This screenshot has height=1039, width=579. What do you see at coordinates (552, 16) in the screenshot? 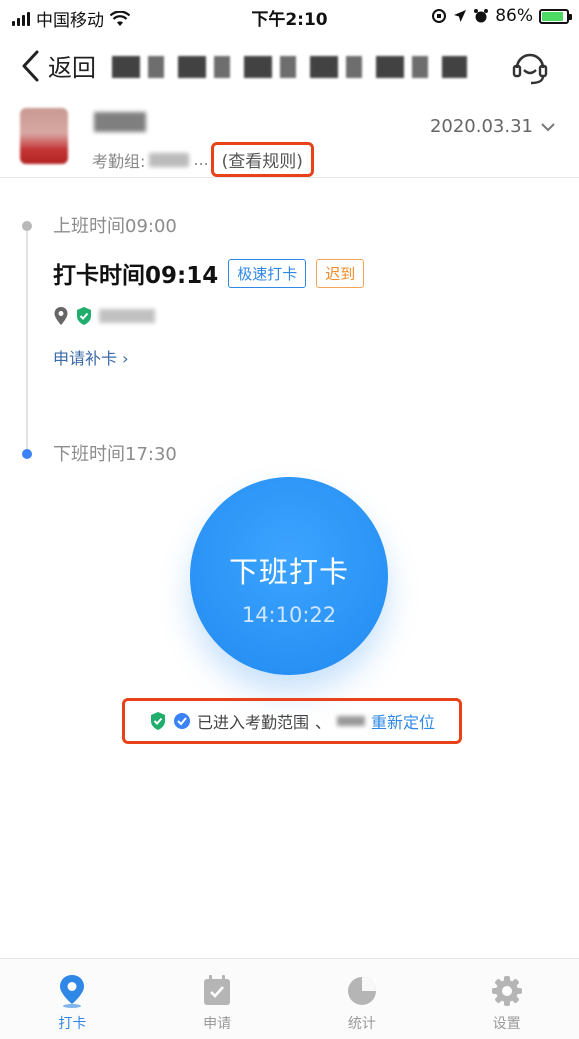
I see `battery-fill` at bounding box center [552, 16].